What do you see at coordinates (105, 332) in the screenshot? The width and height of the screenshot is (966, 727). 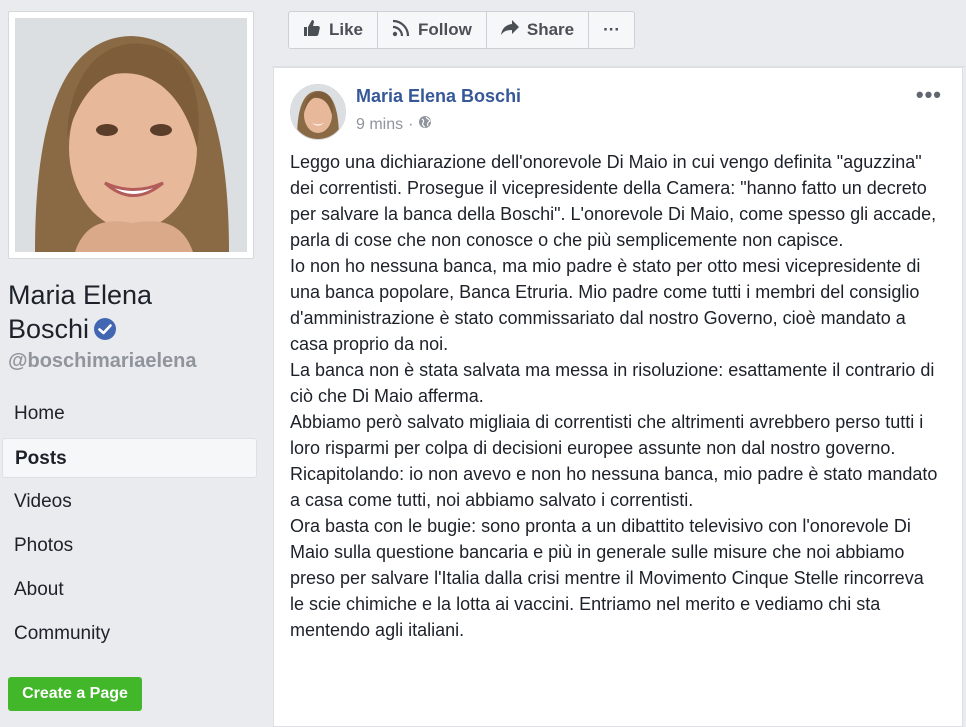 I see `verified-badge-icon` at bounding box center [105, 332].